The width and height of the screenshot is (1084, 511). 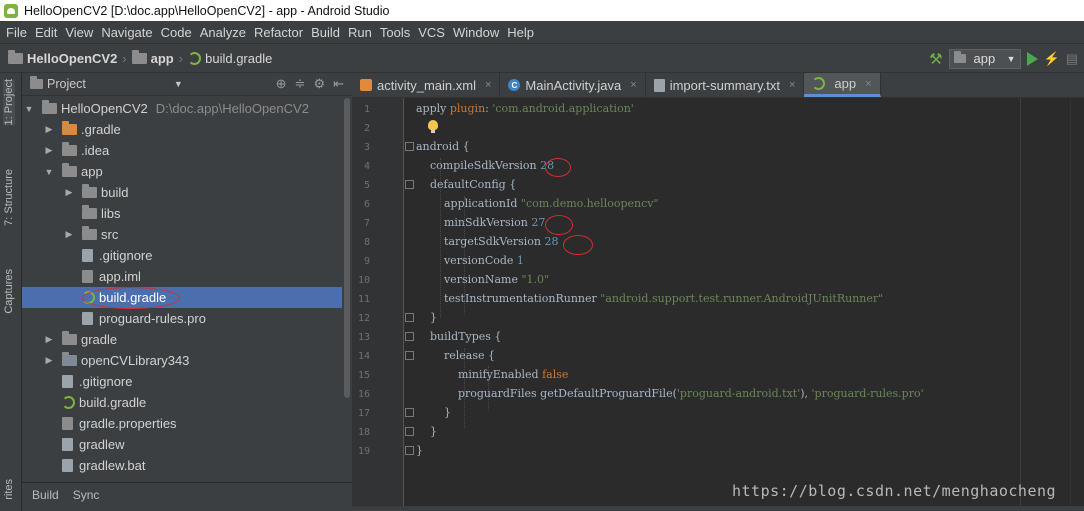 What do you see at coordinates (182, 402) in the screenshot?
I see `tree-item-root-build-gradle: build.gradle` at bounding box center [182, 402].